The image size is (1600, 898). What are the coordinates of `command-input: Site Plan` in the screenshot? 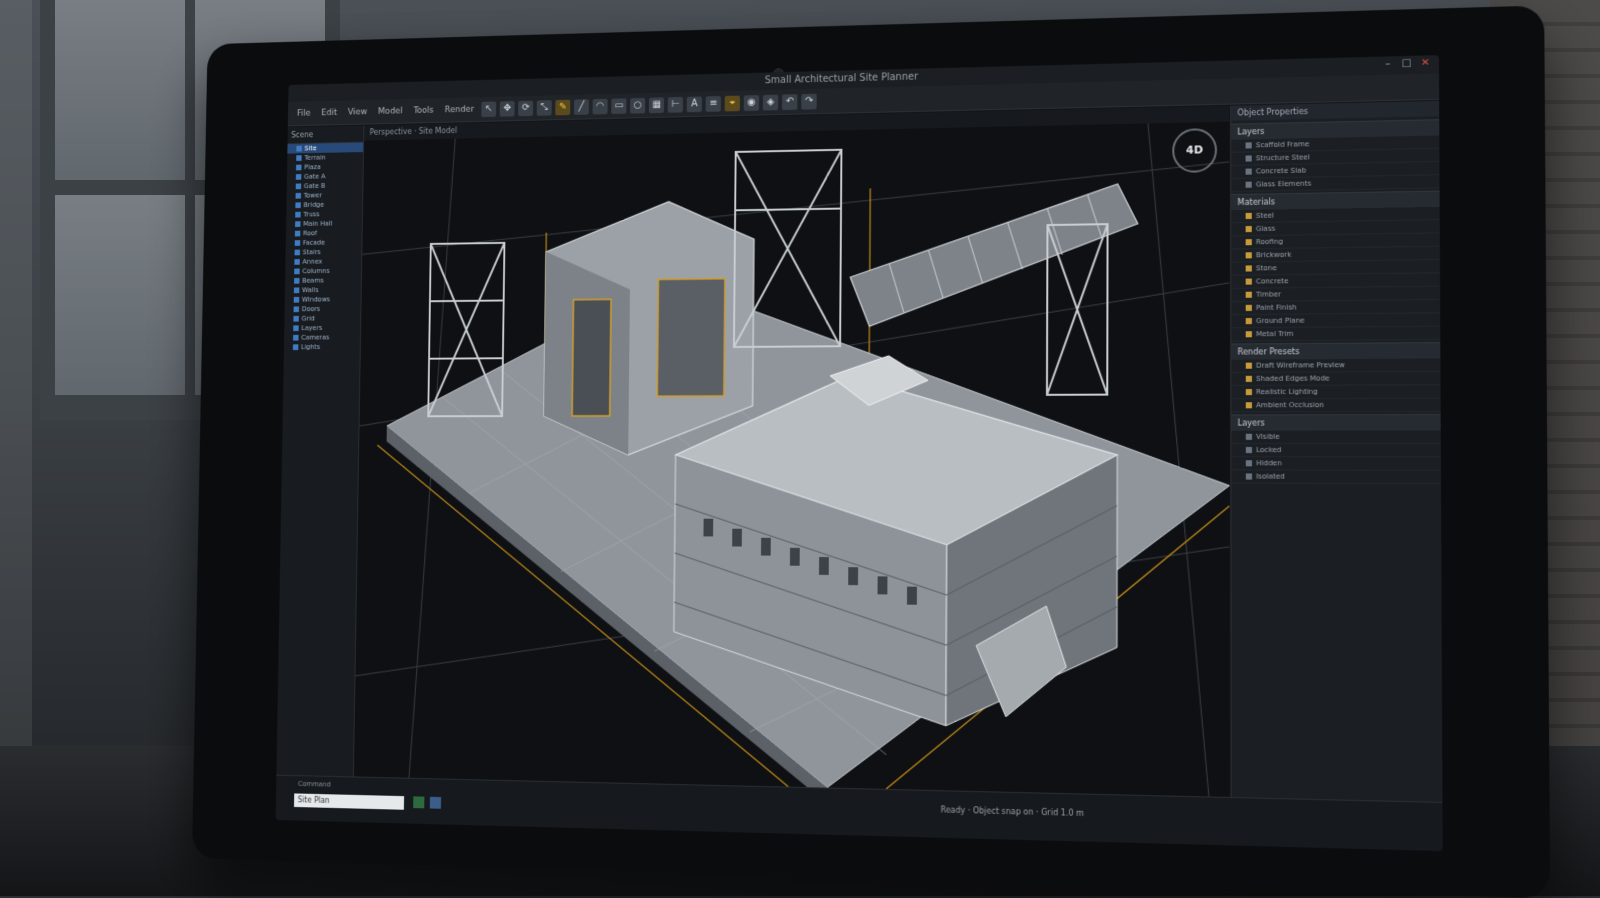 It's located at (349, 801).